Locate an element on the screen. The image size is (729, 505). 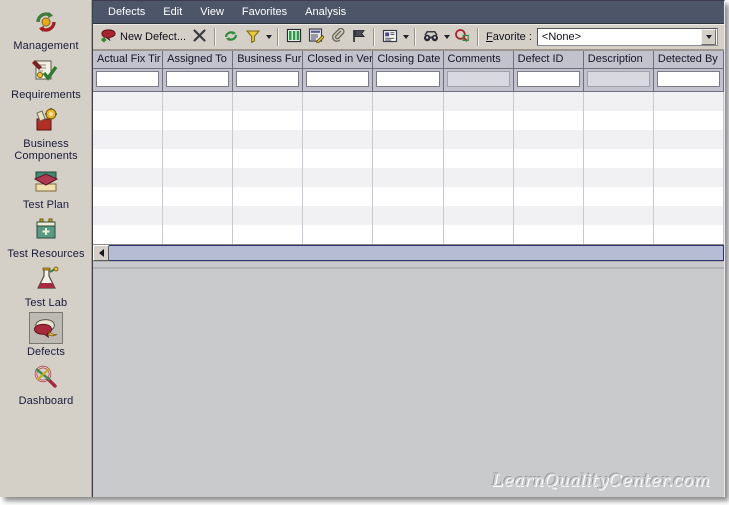
attachment-button is located at coordinates (337, 37).